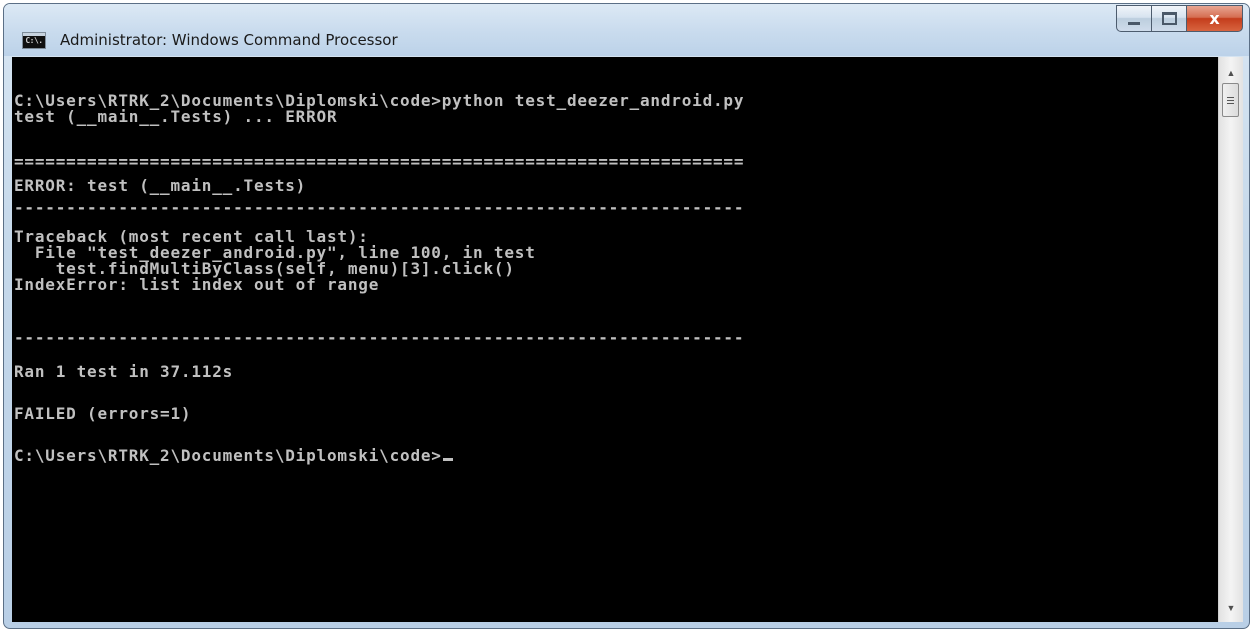  I want to click on vertical-scrollbar: ▲ ▼, so click(1230, 339).